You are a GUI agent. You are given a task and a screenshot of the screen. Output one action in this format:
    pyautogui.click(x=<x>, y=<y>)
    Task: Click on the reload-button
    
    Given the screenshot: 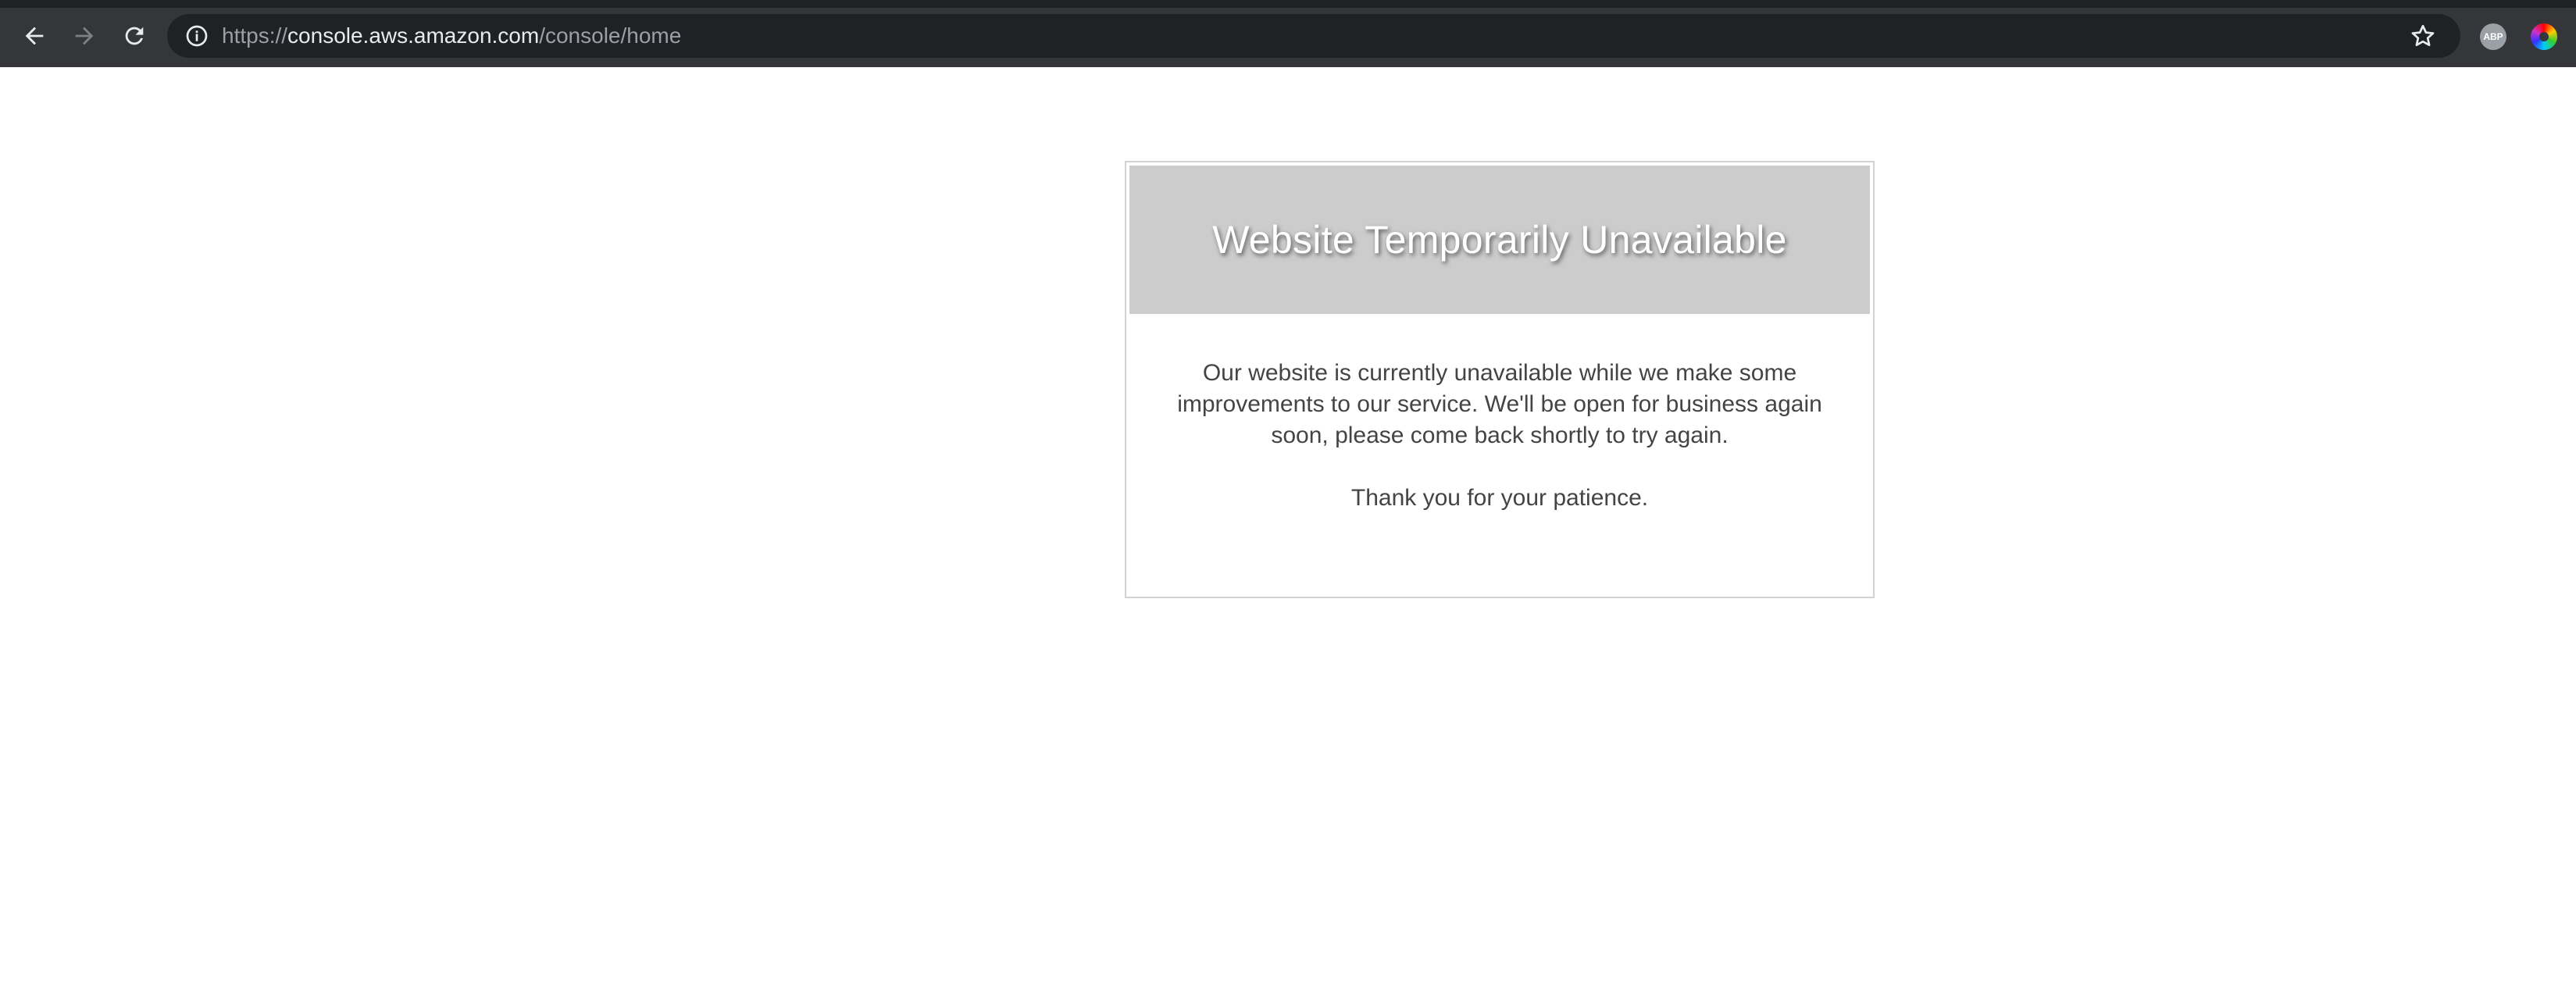 What is the action you would take?
    pyautogui.click(x=134, y=36)
    